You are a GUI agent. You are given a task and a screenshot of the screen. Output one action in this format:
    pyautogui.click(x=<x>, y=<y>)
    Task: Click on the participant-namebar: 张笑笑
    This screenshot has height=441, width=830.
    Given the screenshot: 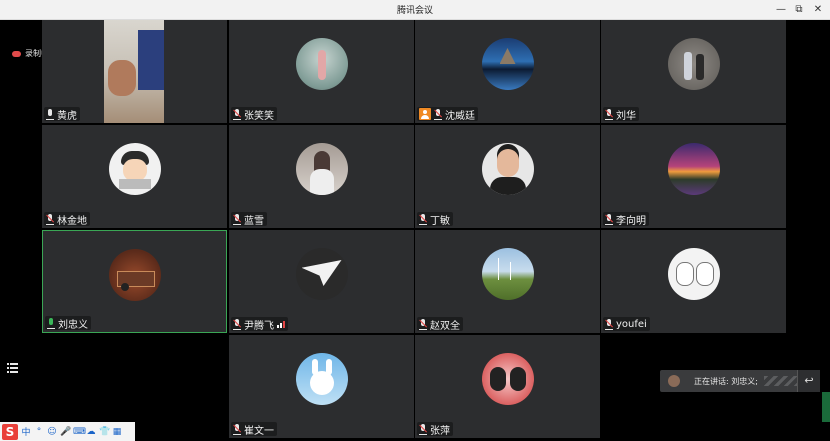 What is the action you would take?
    pyautogui.click(x=254, y=114)
    